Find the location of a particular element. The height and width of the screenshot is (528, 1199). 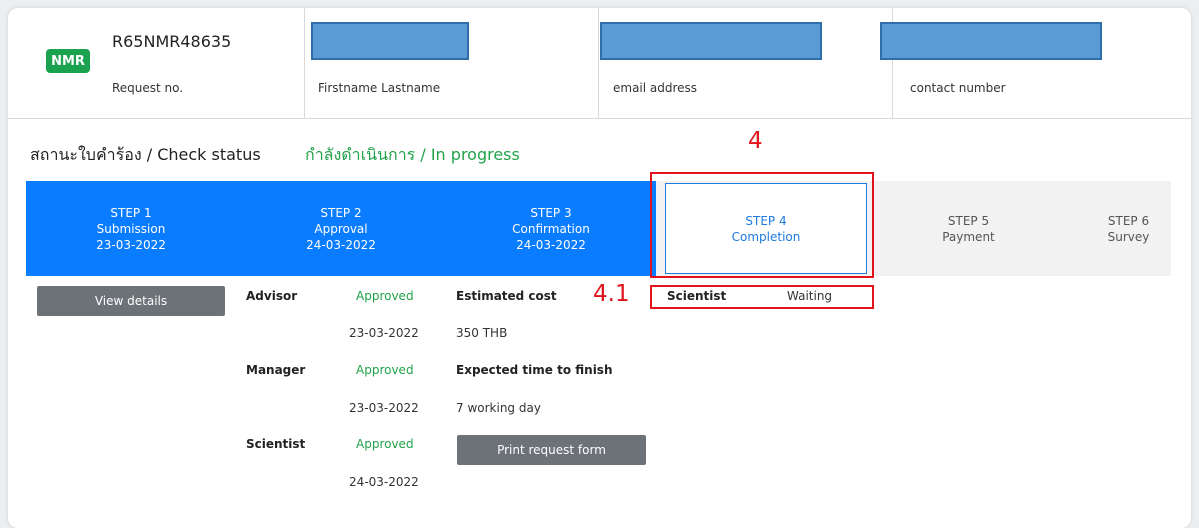

annotation-marker-4-1: 4.1 is located at coordinates (611, 294).